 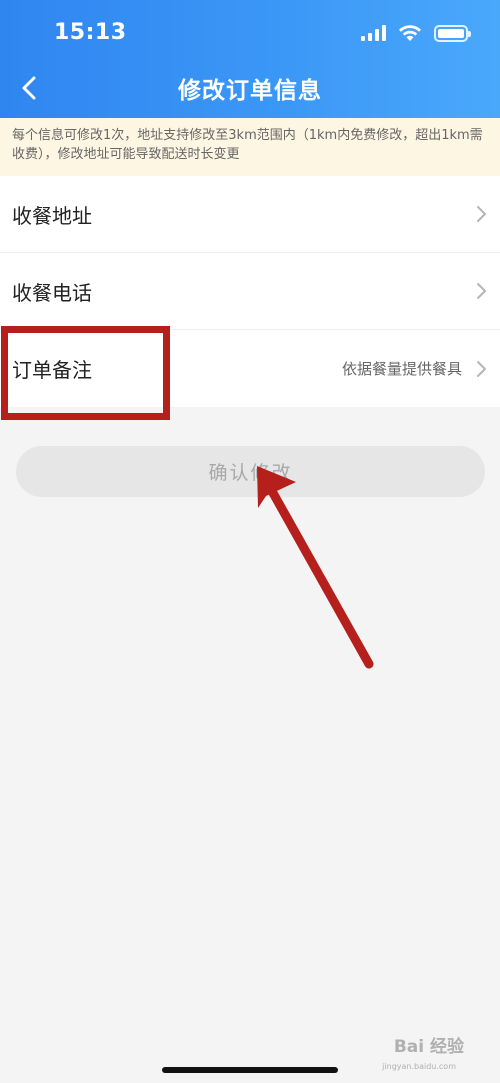 I want to click on home-indicator, so click(x=250, y=1070).